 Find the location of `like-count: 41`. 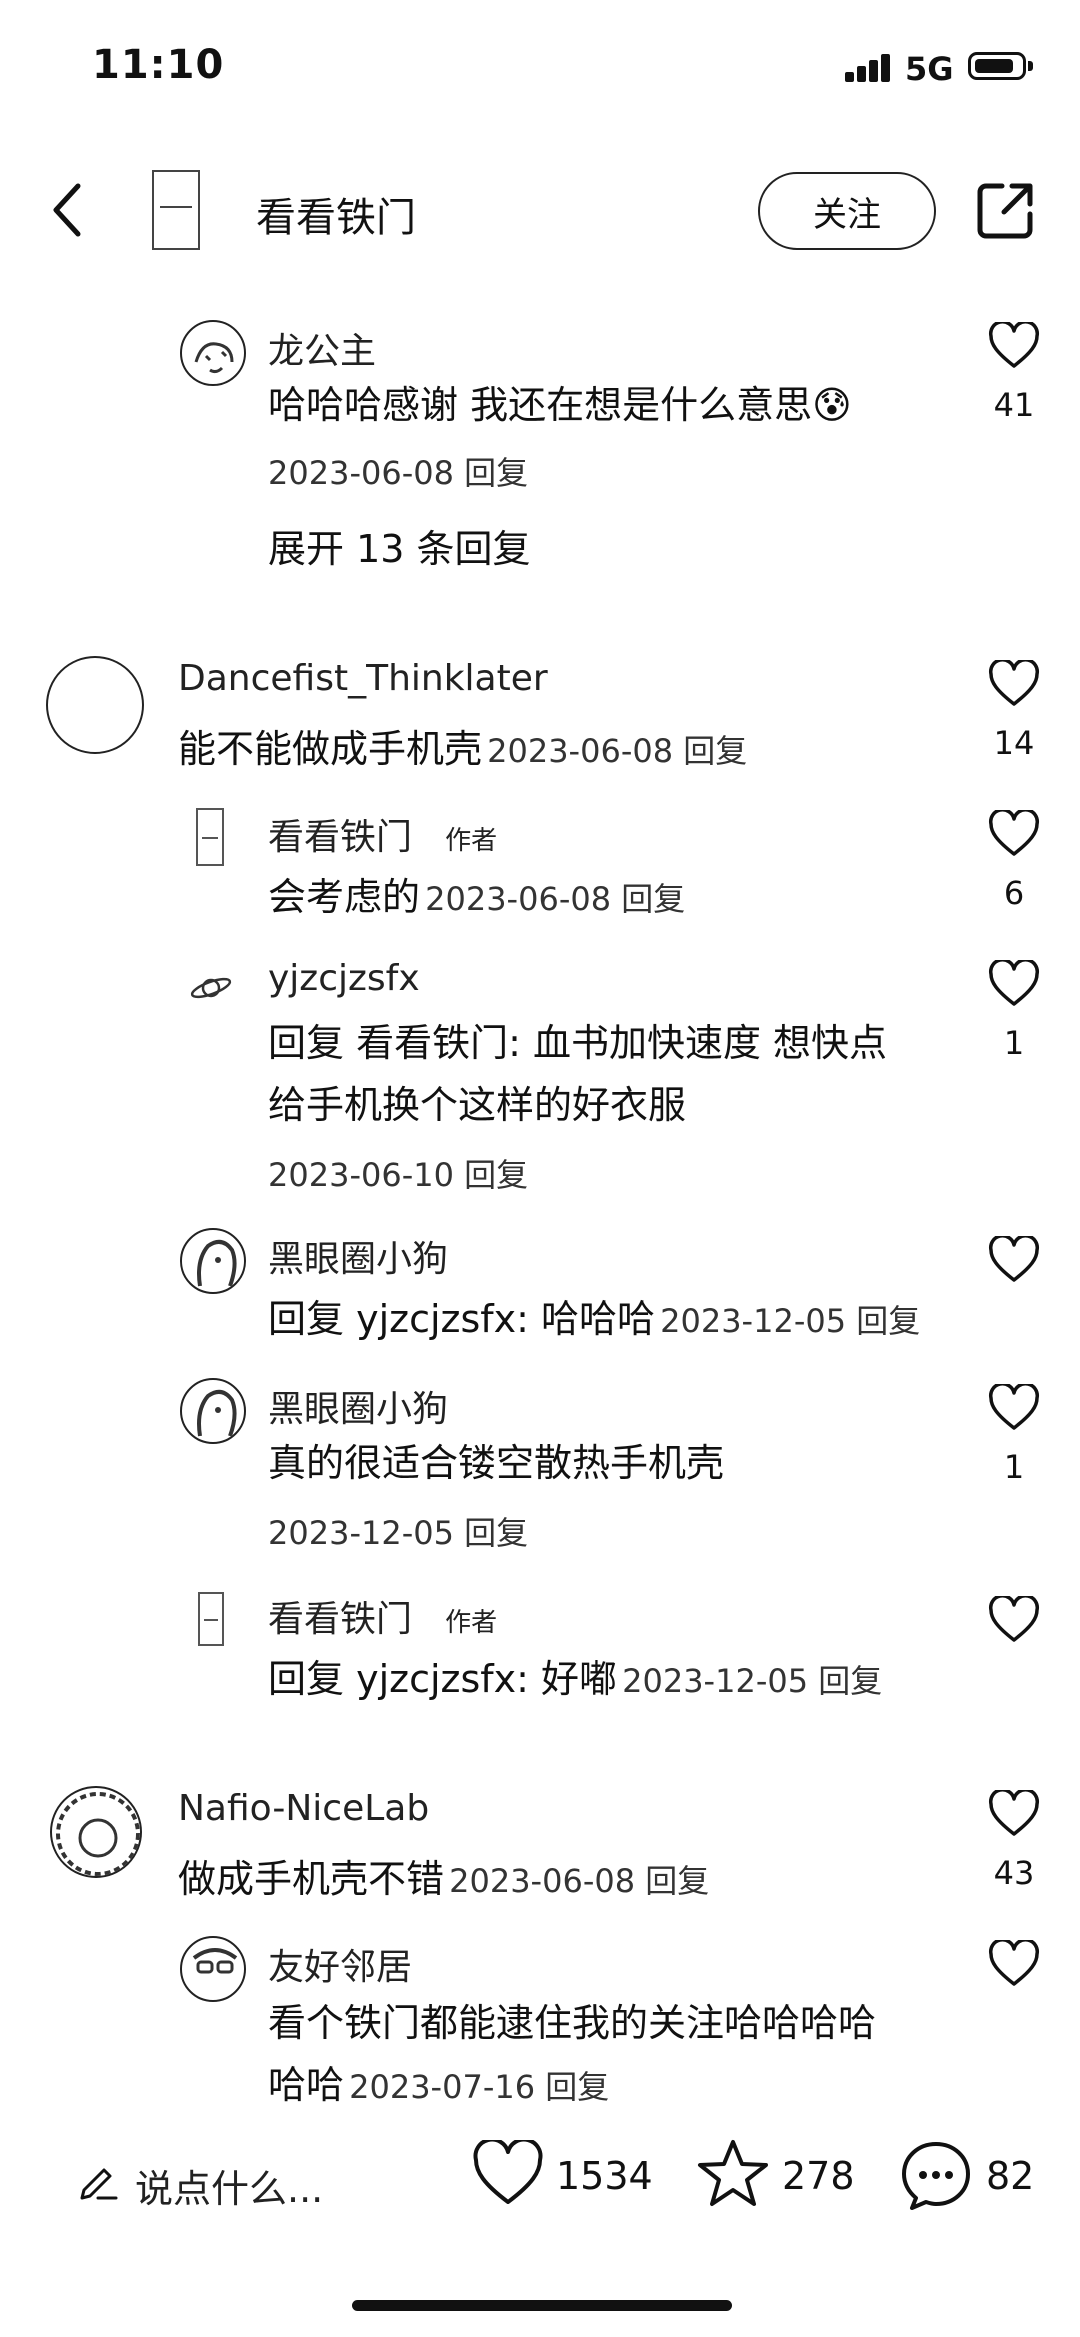

like-count: 41 is located at coordinates (1014, 405).